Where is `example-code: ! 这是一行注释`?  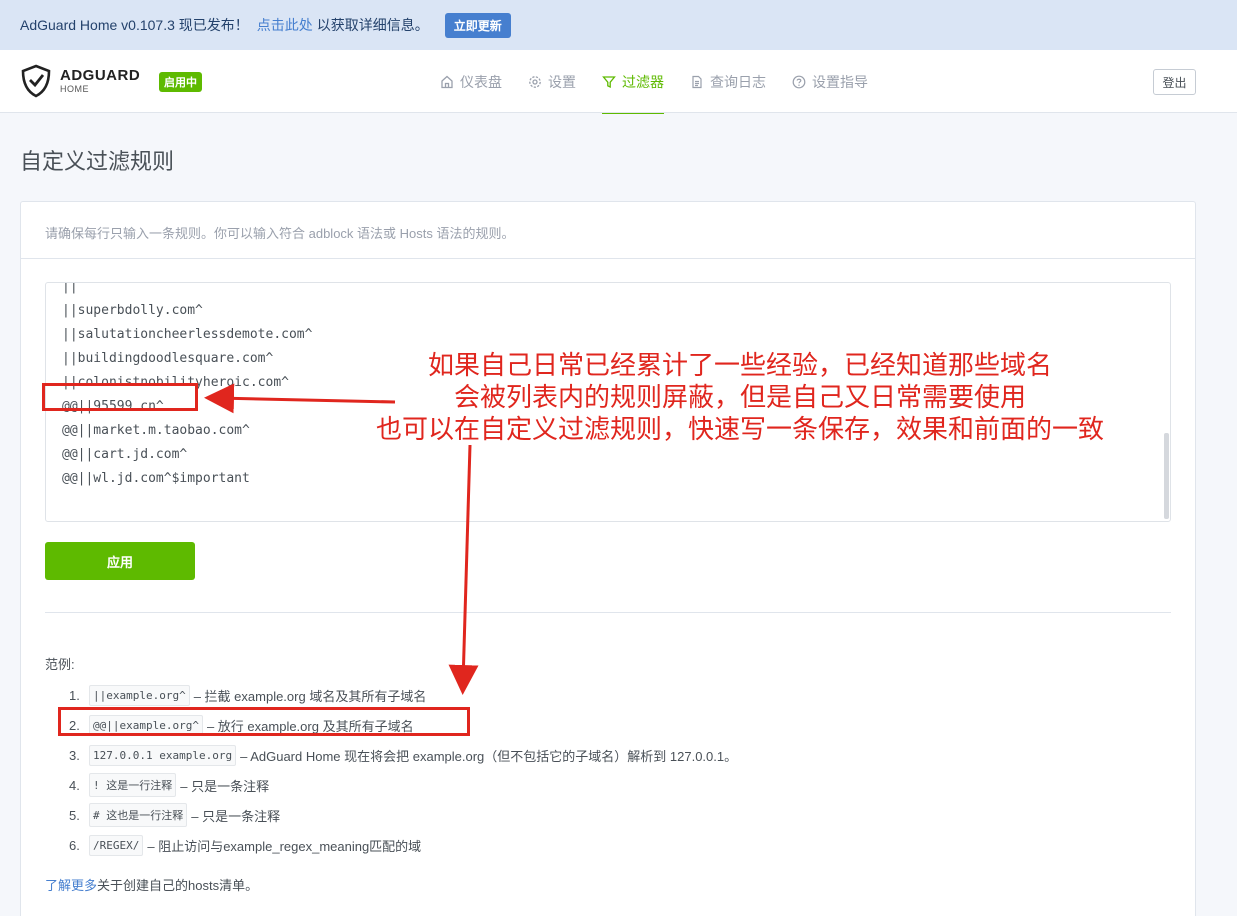 example-code: ! 这是一行注释 is located at coordinates (133, 785).